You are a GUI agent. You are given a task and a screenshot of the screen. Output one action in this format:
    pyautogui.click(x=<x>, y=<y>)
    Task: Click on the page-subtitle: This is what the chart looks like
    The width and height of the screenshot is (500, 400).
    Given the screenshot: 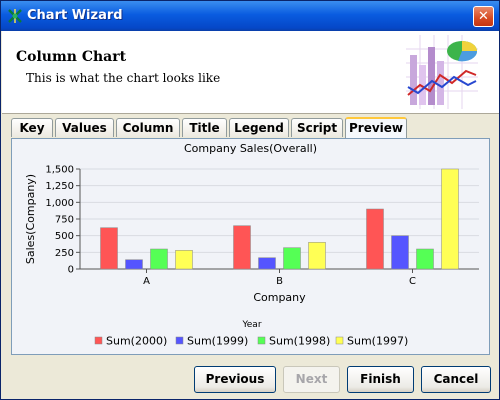 What is the action you would take?
    pyautogui.click(x=123, y=78)
    